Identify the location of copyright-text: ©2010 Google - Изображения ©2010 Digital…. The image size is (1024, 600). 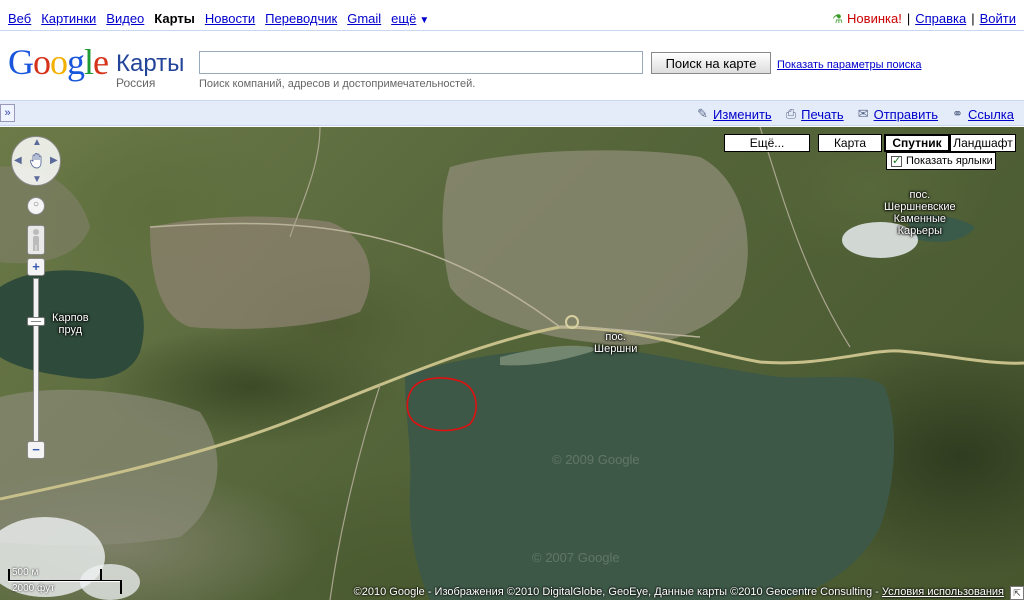
(617, 592).